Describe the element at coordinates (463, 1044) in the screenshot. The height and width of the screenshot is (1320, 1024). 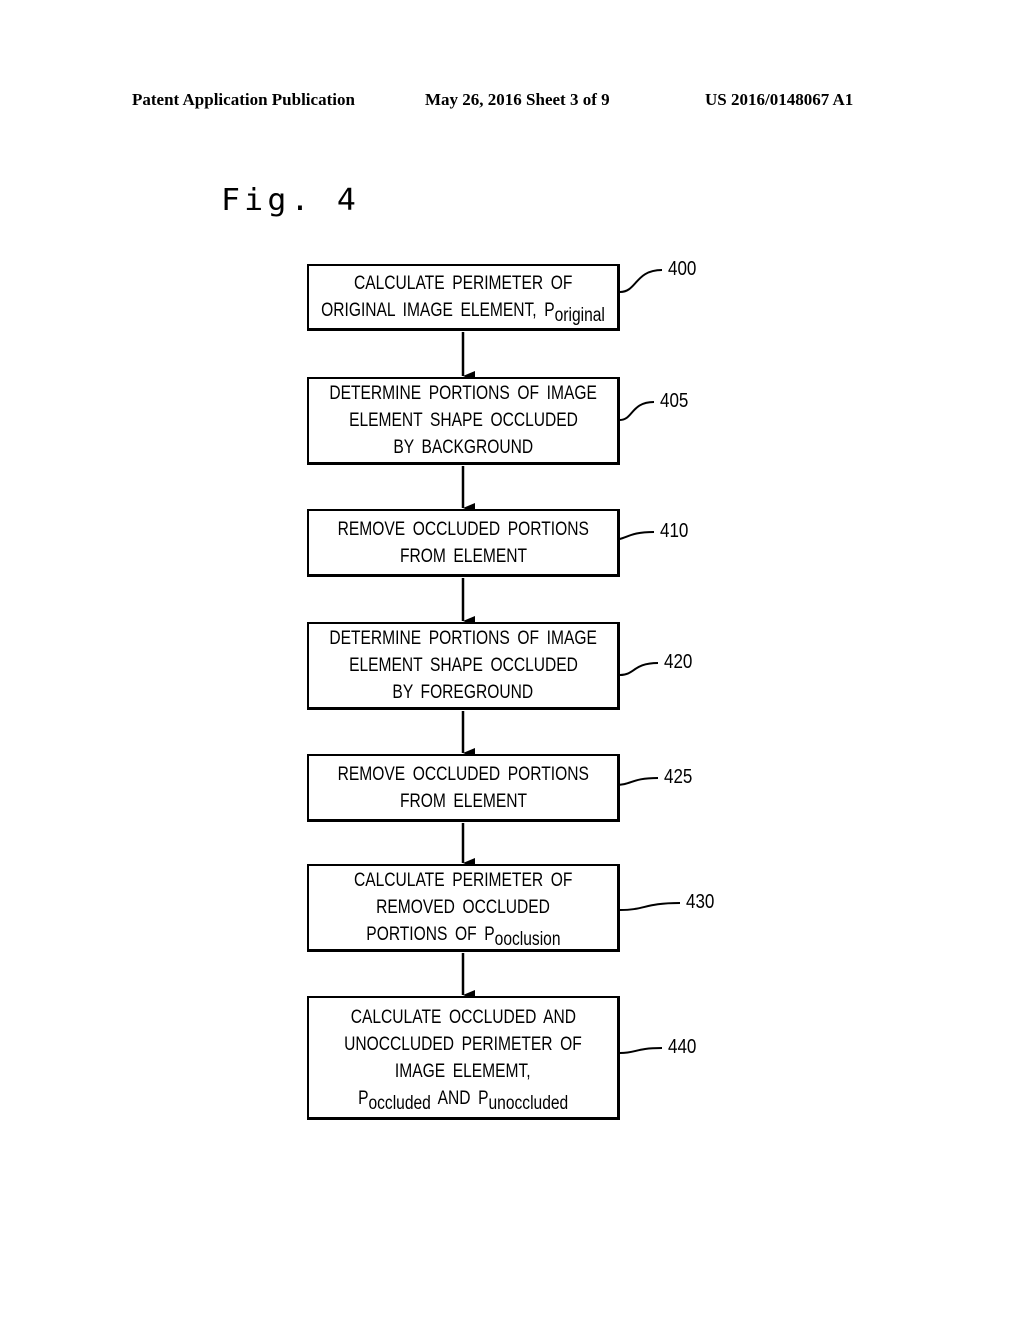
I see `step-text-line: UNOCCLUDED PERIMETER OF` at that location.